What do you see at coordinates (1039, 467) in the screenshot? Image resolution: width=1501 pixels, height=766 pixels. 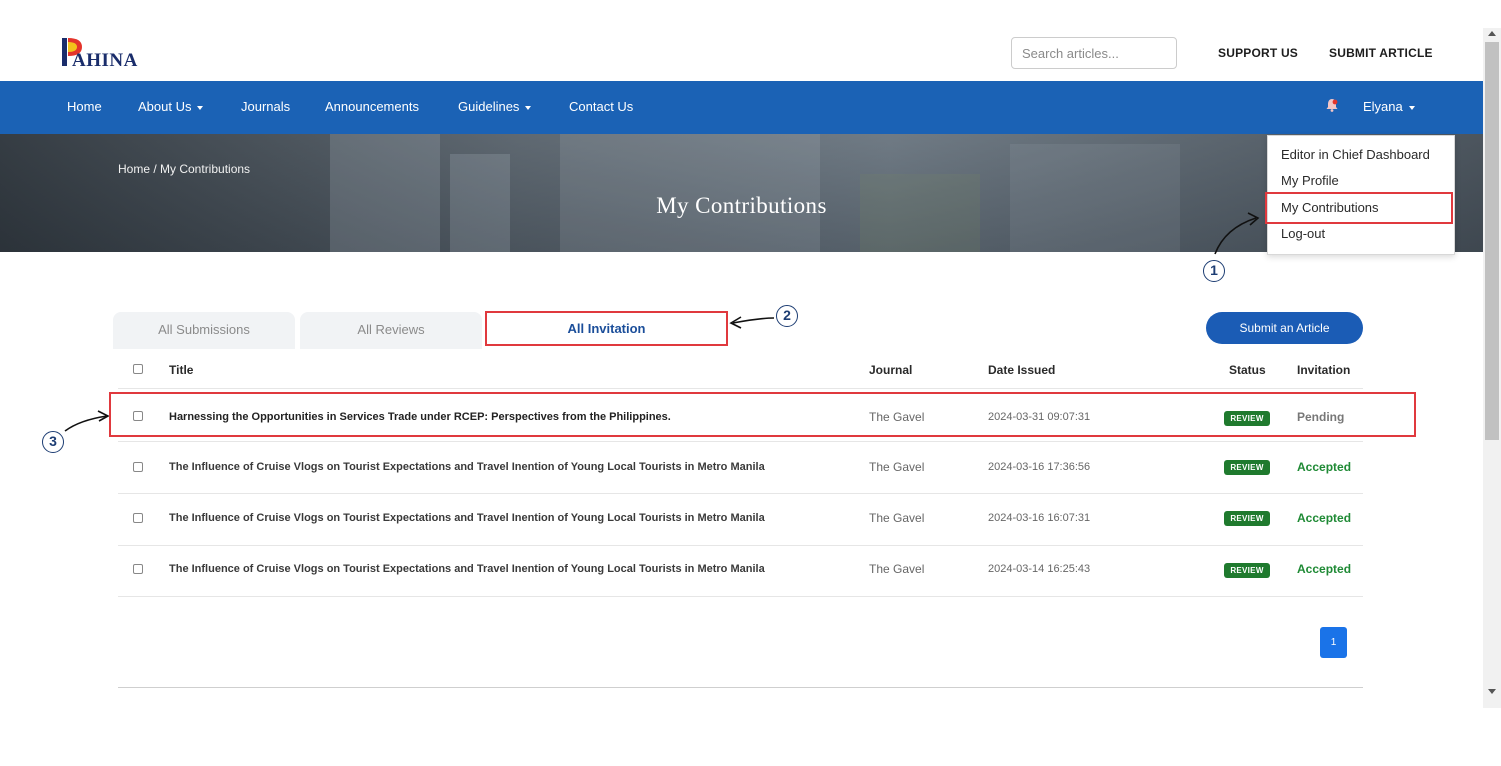 I see `row-date: 2024-03-16 17:36:56` at bounding box center [1039, 467].